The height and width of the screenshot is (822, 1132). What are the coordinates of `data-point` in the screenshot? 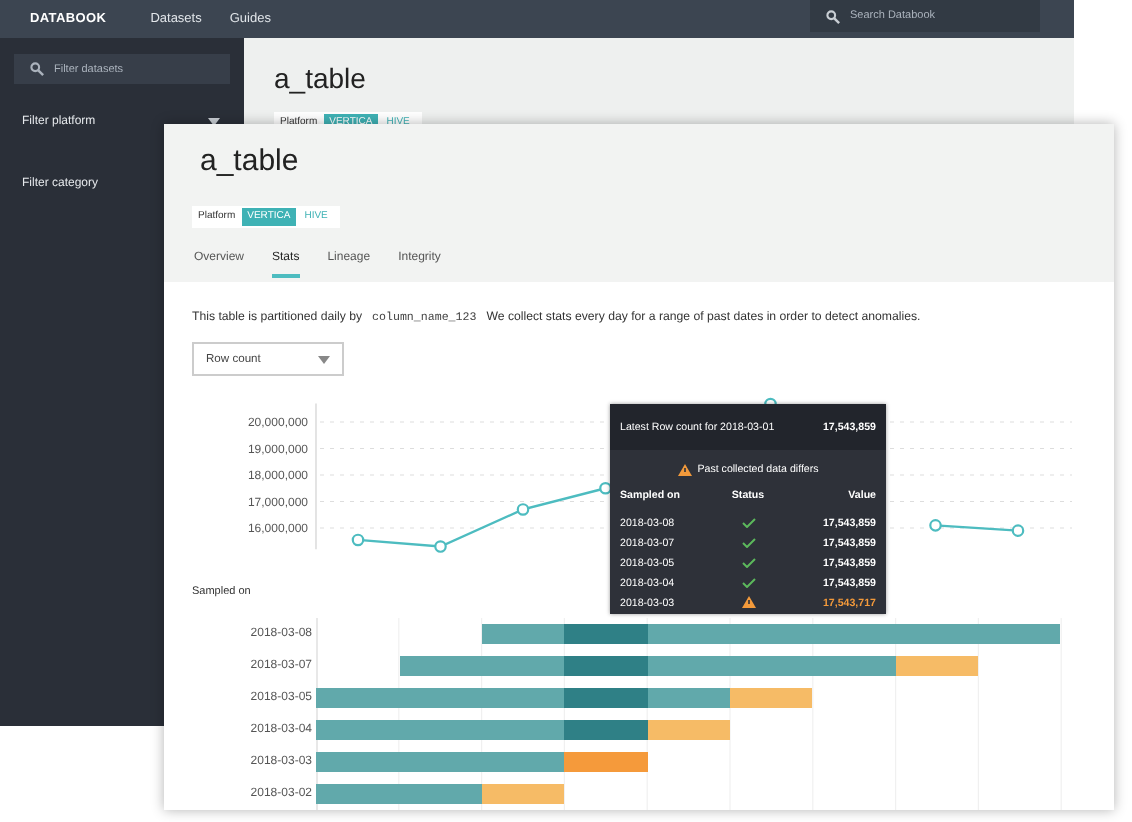 It's located at (605, 488).